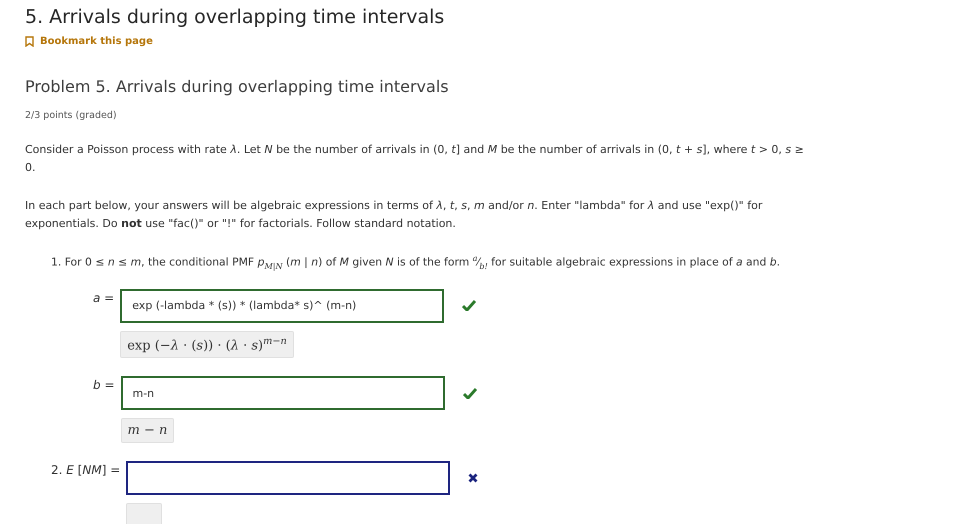  I want to click on problem-title: Problem 5. Arrivals during overlapping time intervals, so click(237, 86).